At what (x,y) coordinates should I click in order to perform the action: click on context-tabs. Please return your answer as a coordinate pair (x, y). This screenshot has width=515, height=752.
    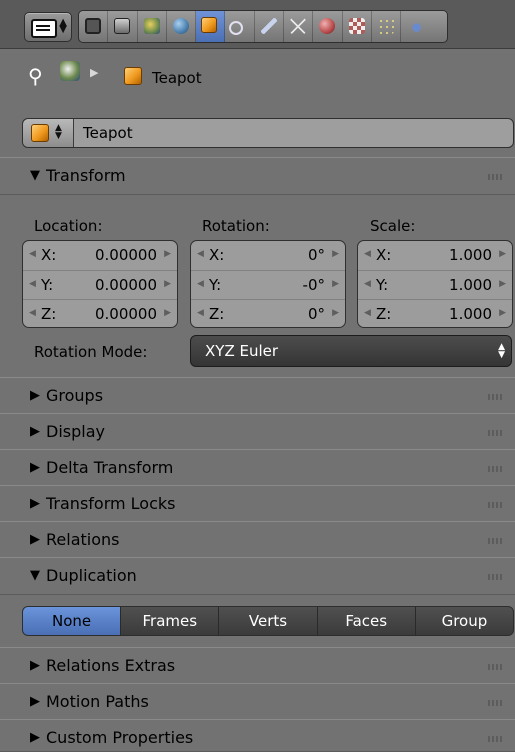
    Looking at the image, I should click on (263, 26).